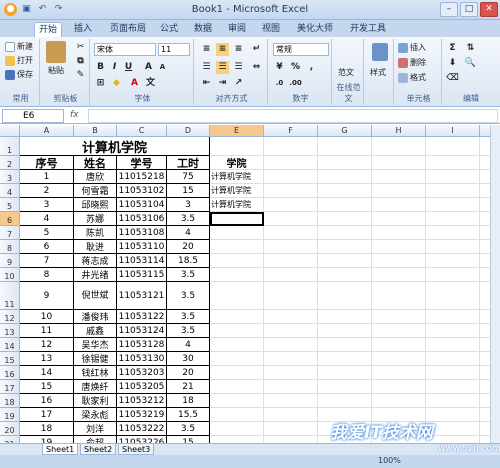 Image resolution: width=500 pixels, height=468 pixels. Describe the element at coordinates (83, 29) in the screenshot. I see `tab-insert: 插入` at that location.